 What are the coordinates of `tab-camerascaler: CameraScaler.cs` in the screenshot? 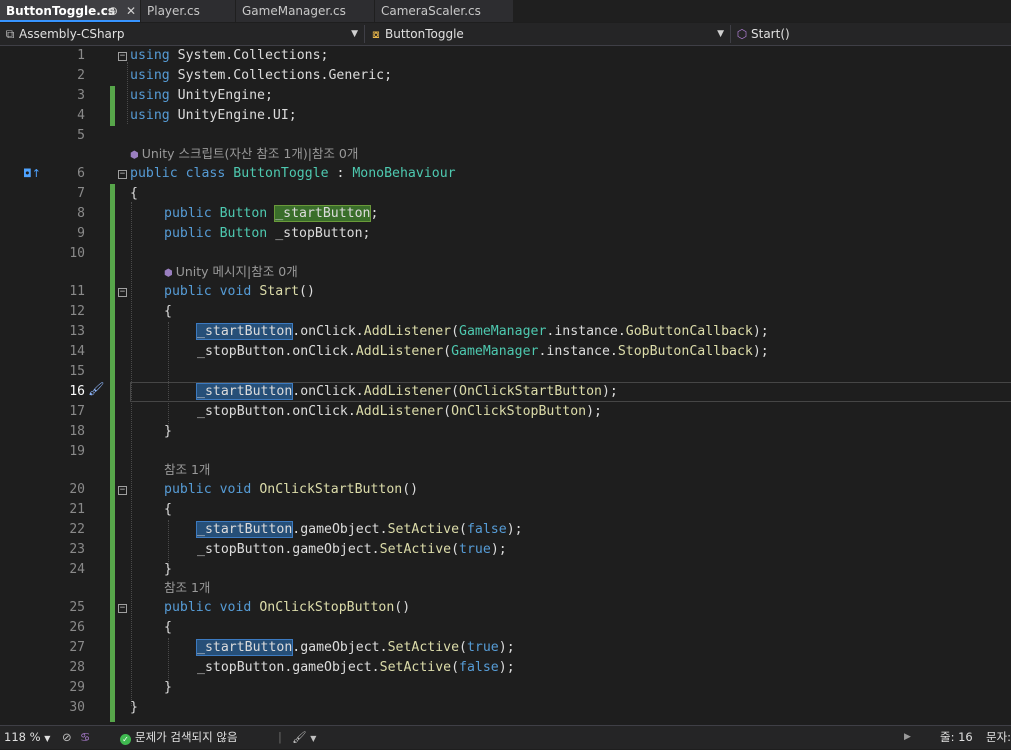 It's located at (444, 11).